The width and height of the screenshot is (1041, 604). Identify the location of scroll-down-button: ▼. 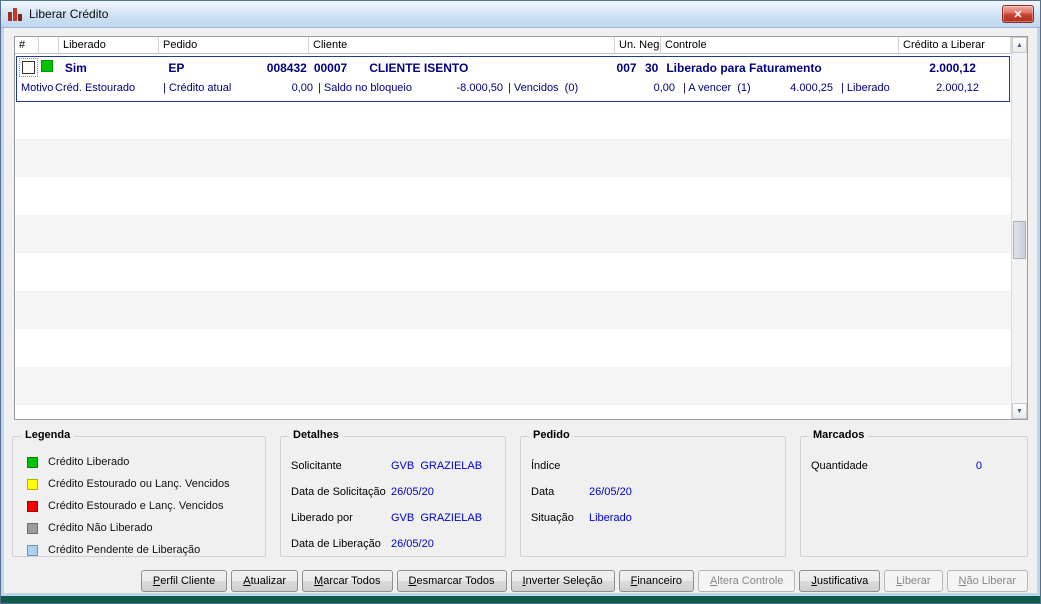
(1019, 411).